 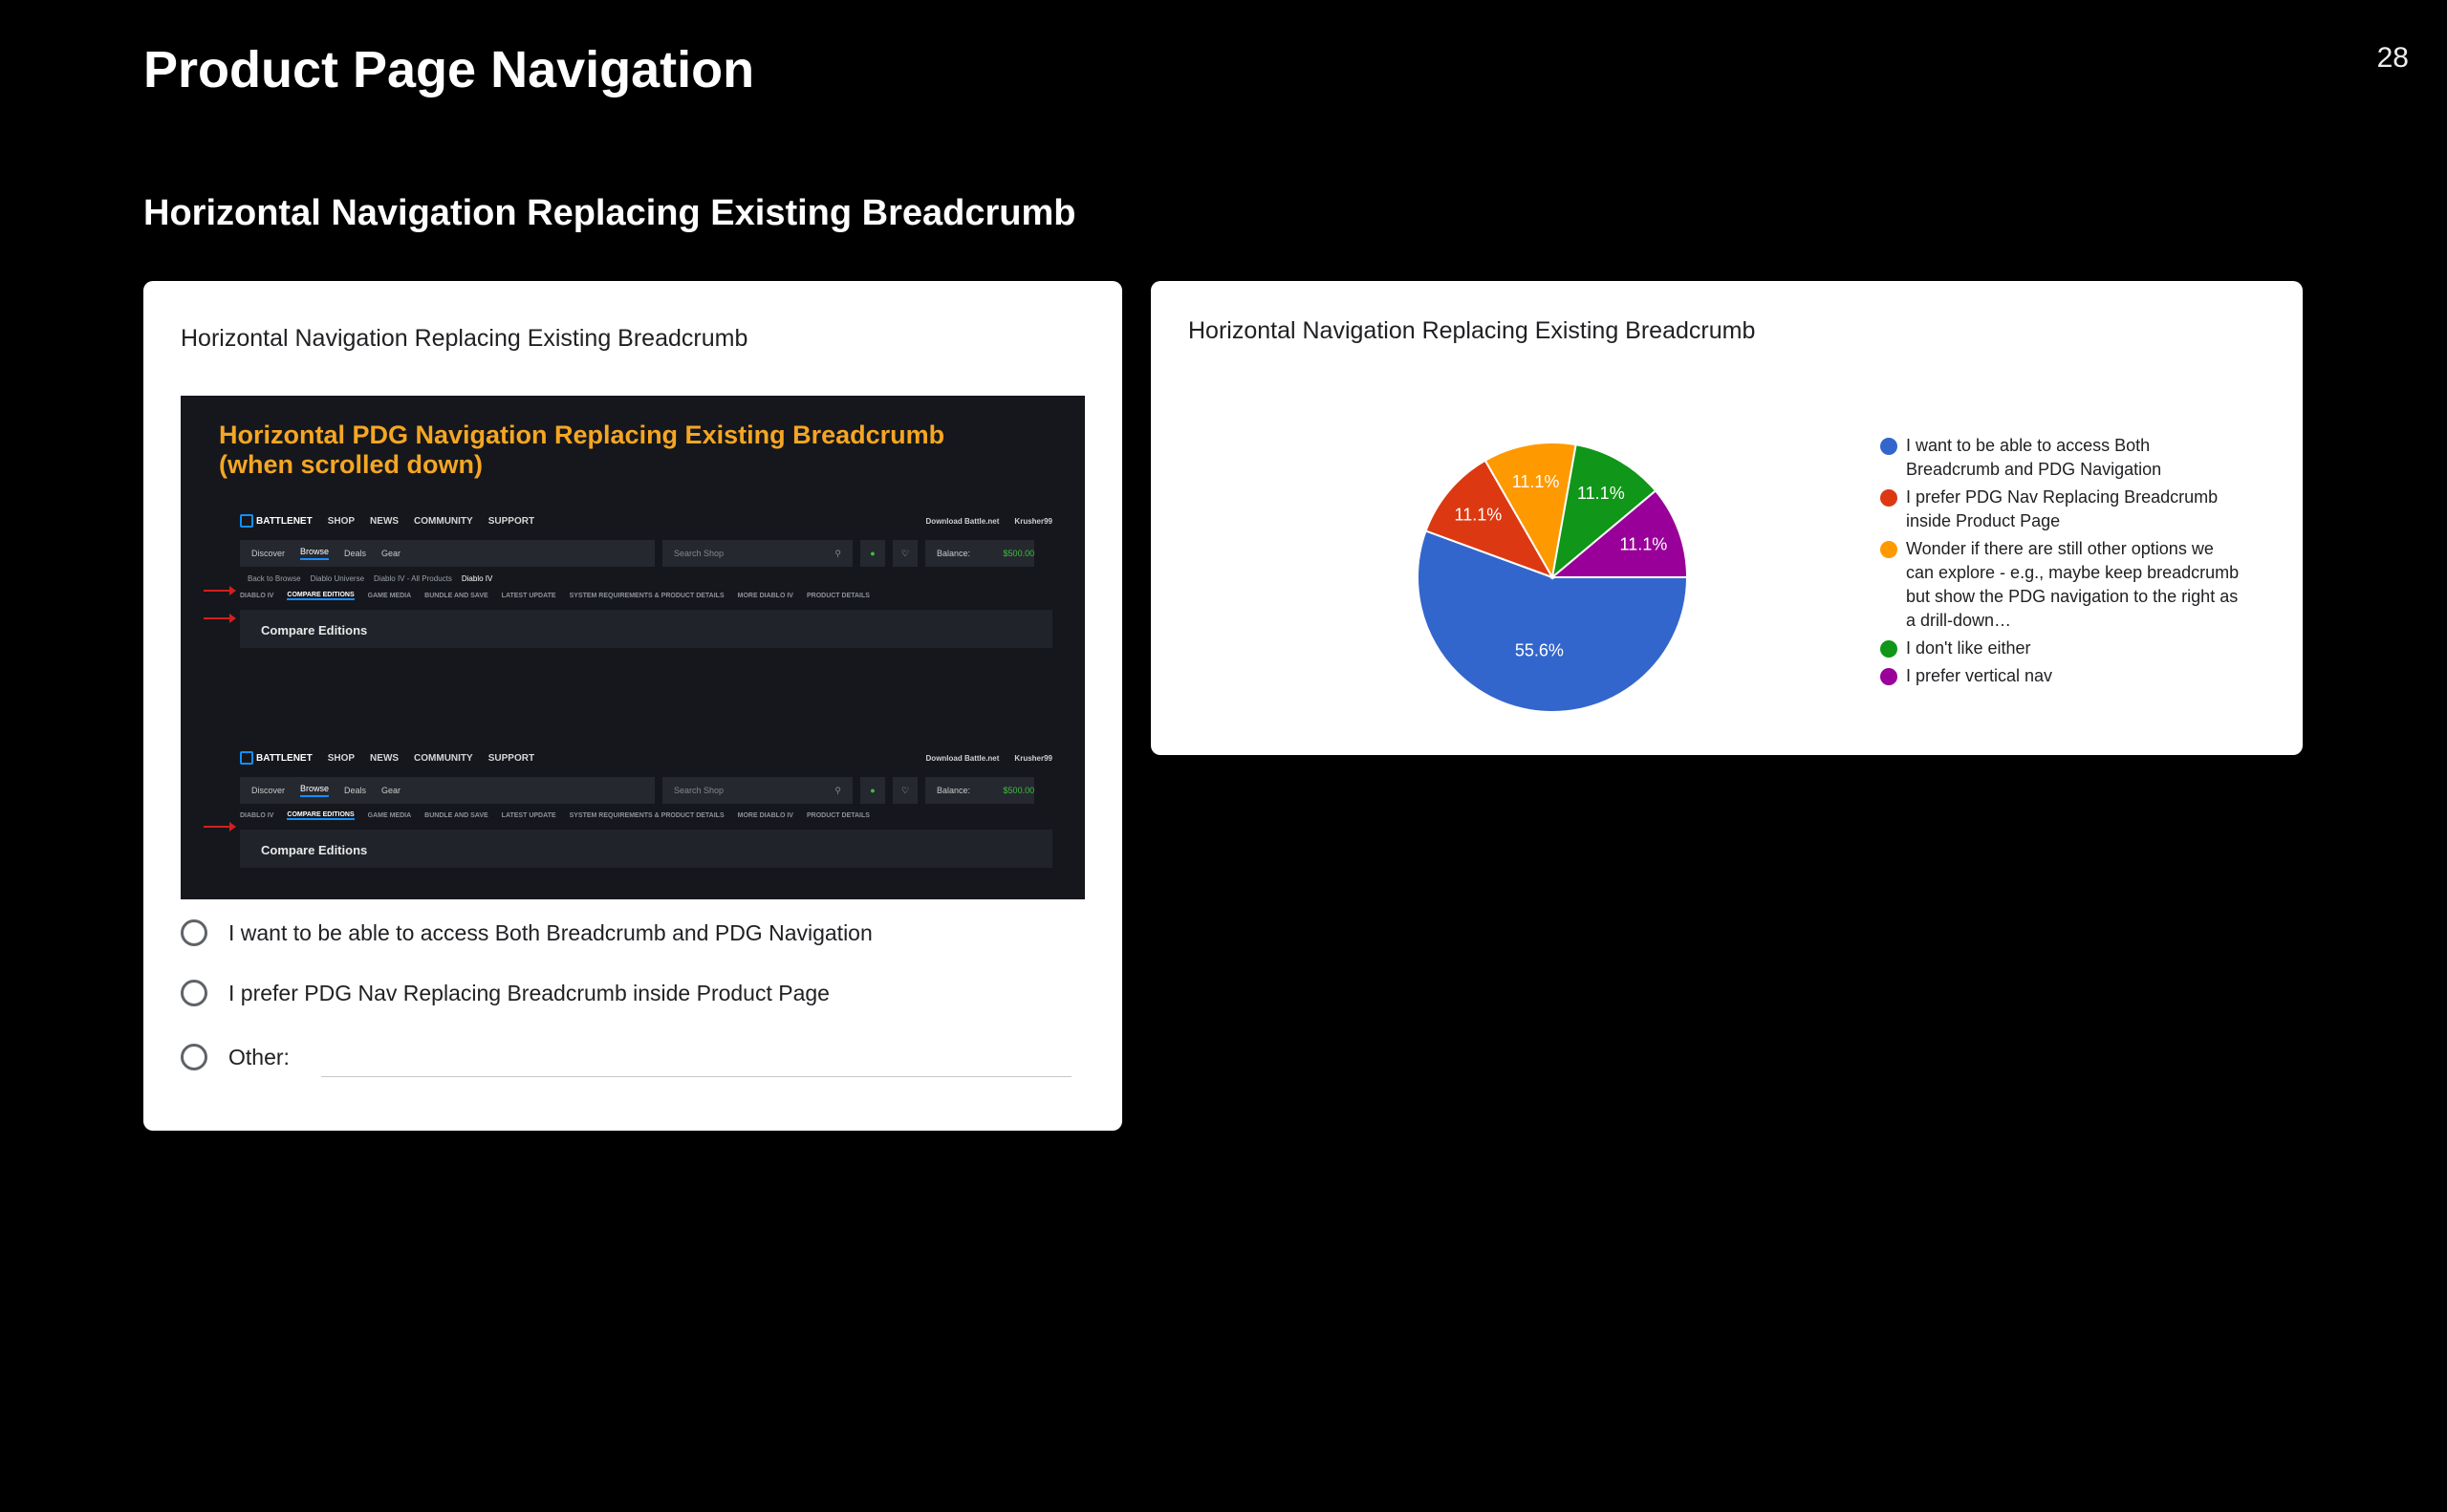 What do you see at coordinates (1979, 675) in the screenshot?
I see `legend-label: I prefer vertical nav` at bounding box center [1979, 675].